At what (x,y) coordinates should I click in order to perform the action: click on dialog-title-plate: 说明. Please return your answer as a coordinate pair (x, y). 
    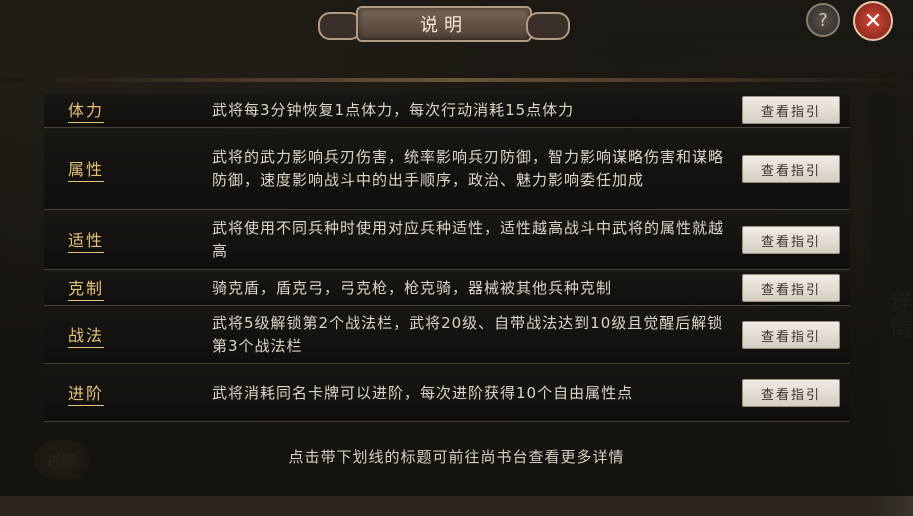
    Looking at the image, I should click on (444, 24).